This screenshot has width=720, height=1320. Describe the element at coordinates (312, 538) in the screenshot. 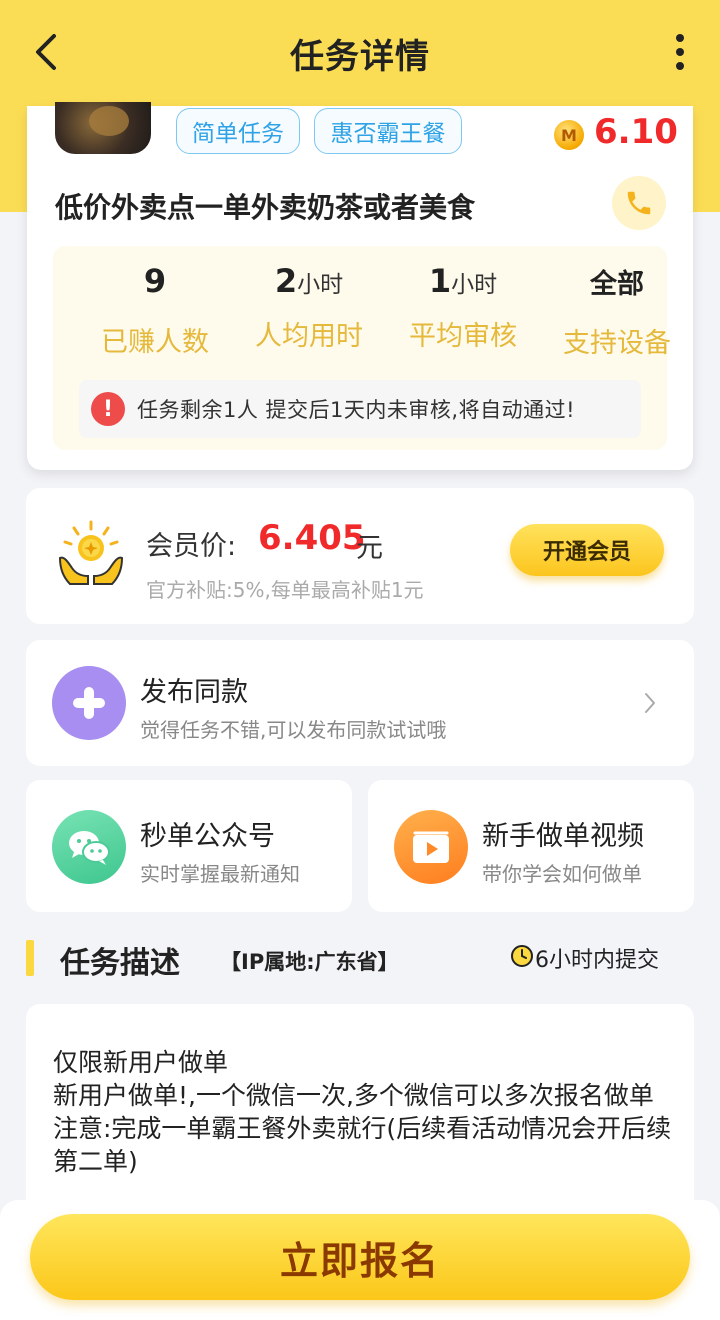

I see `member-price-value: 6.405` at that location.